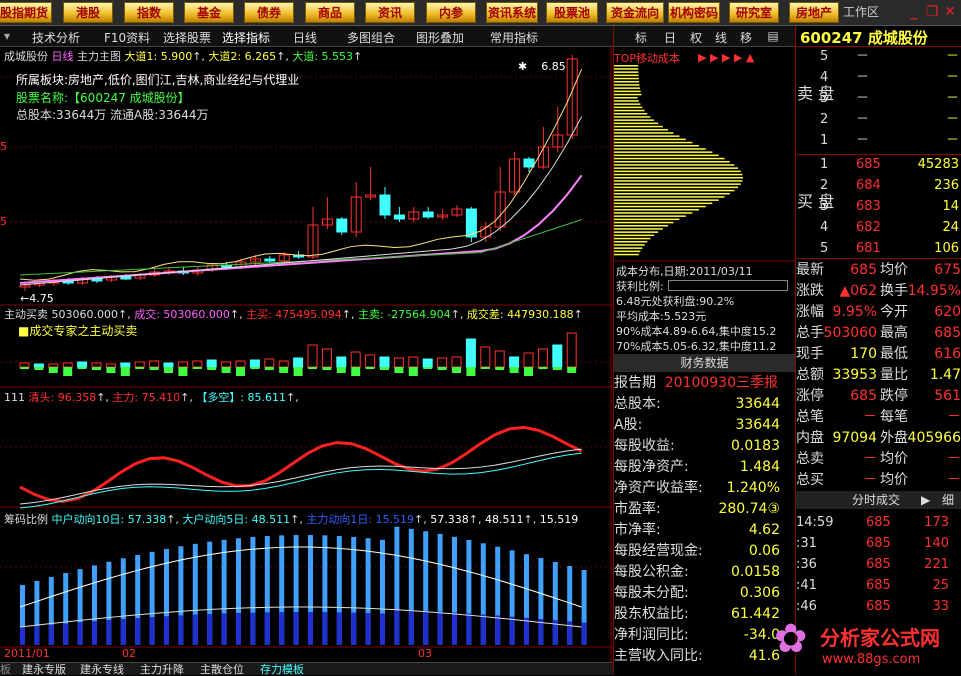 Image resolution: width=961 pixels, height=676 pixels. Describe the element at coordinates (863, 119) in the screenshot. I see `level-price: －` at that location.